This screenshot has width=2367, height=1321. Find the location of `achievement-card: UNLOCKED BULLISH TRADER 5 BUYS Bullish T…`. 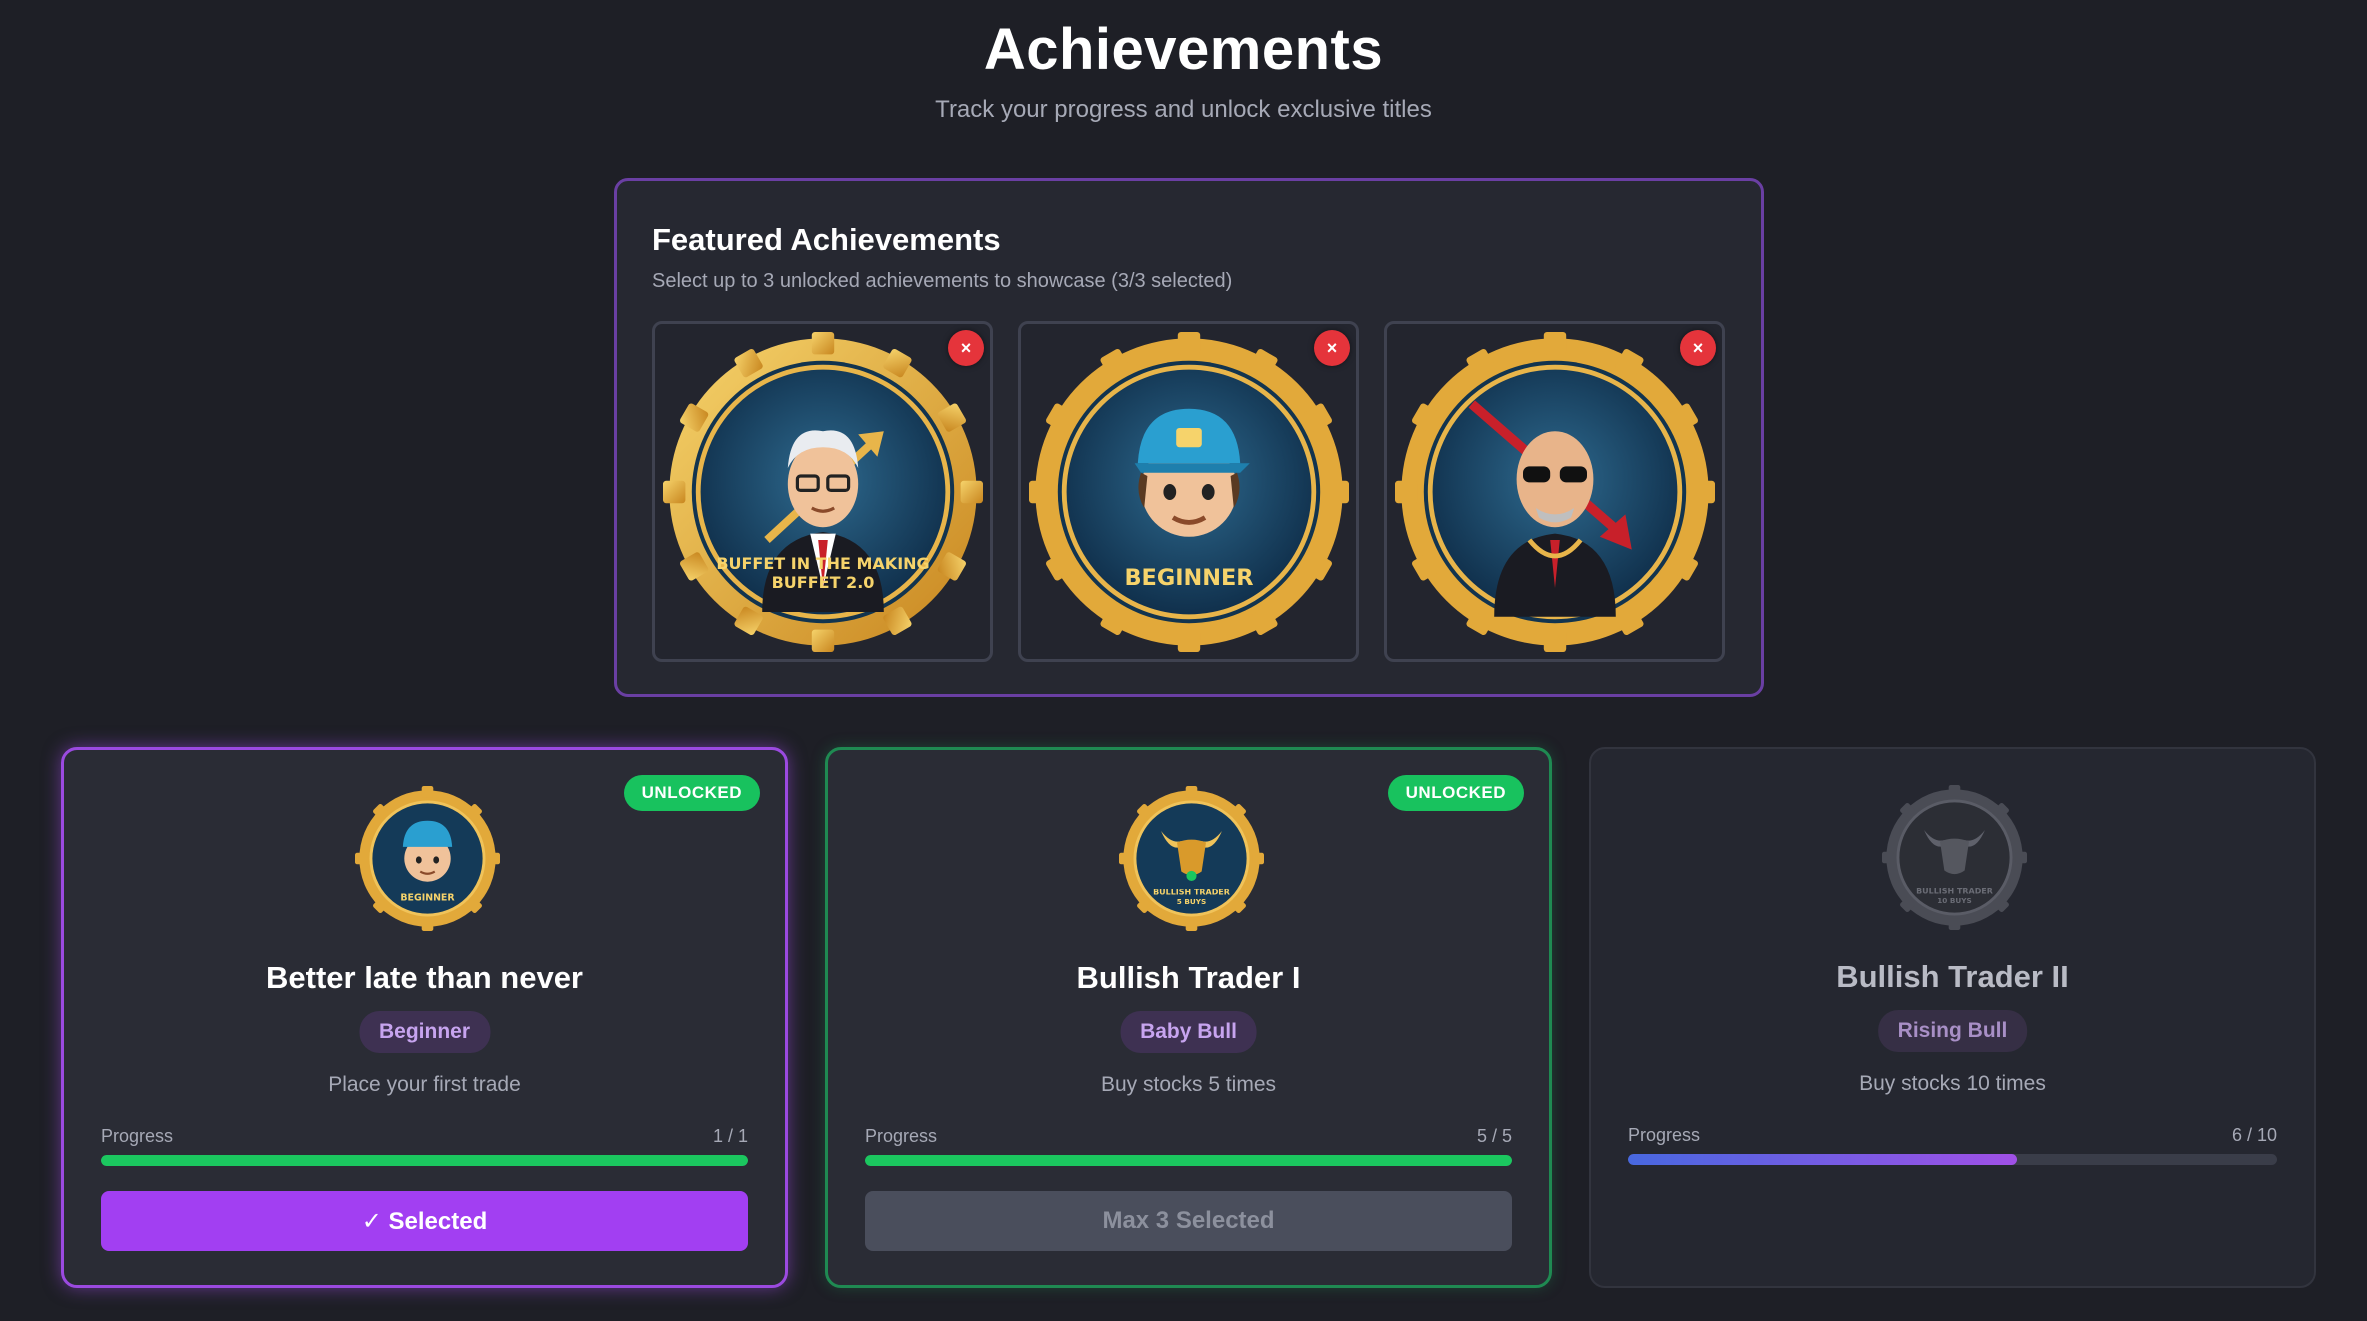

achievement-card: UNLOCKED BULLISH TRADER 5 BUYS Bullish T… is located at coordinates (1188, 1017).